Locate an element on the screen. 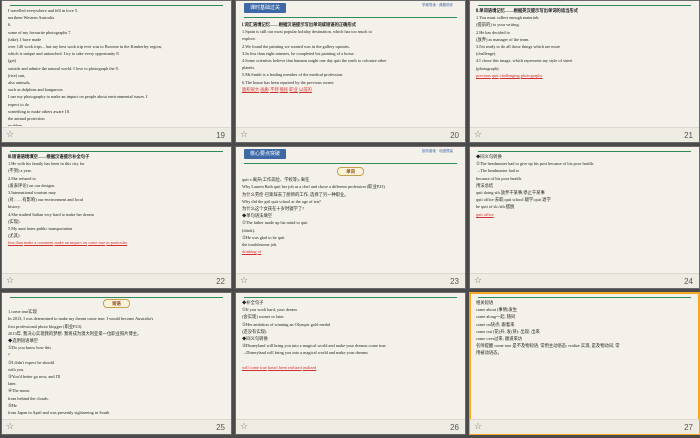 Image resolution: width=700 pixels, height=438 pixels. answer-blank: 面积很大 is located at coordinates (251, 89).